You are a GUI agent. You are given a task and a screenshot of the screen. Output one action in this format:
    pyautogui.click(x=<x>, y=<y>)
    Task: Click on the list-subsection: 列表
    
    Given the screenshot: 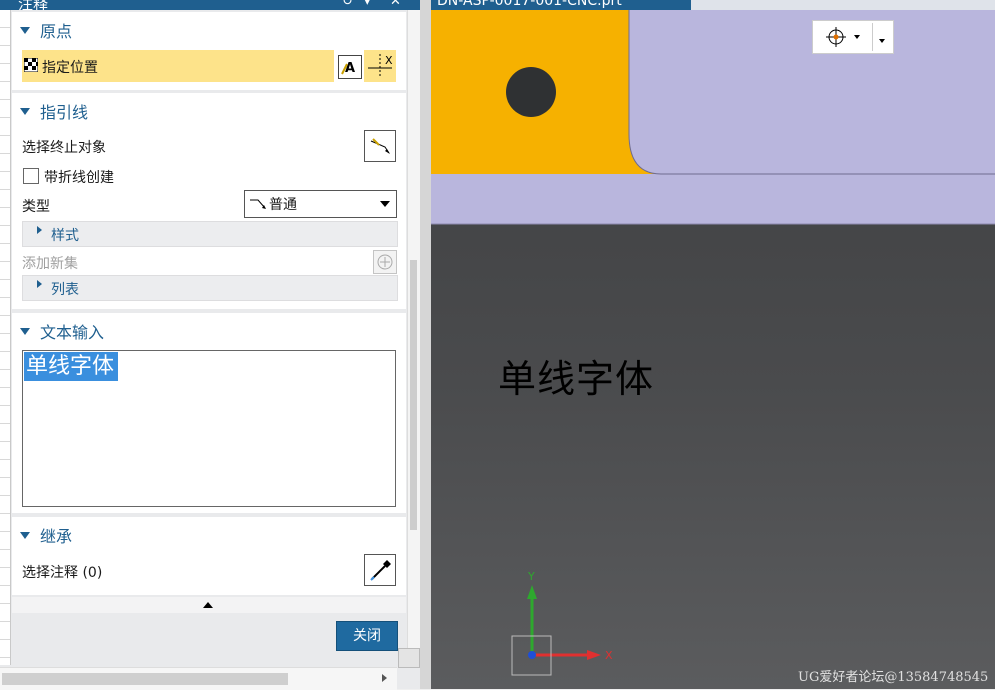 What is the action you would take?
    pyautogui.click(x=210, y=288)
    